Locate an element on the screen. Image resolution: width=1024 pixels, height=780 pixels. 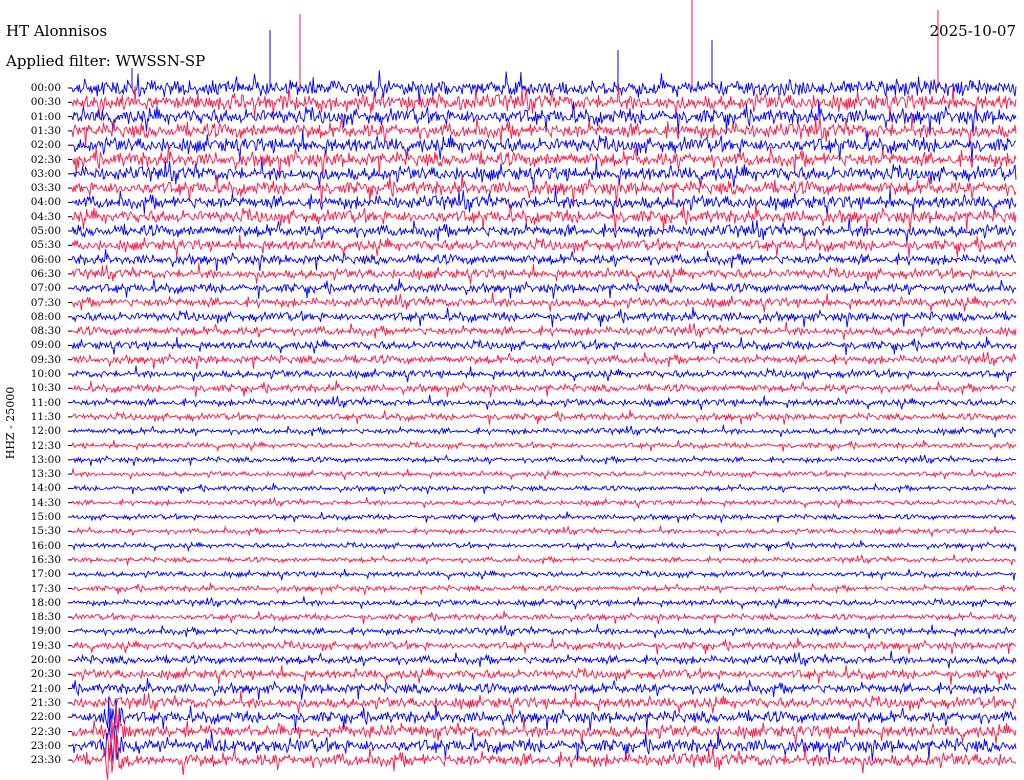
time-tick-label: 23:30 is located at coordinates (45, 760).